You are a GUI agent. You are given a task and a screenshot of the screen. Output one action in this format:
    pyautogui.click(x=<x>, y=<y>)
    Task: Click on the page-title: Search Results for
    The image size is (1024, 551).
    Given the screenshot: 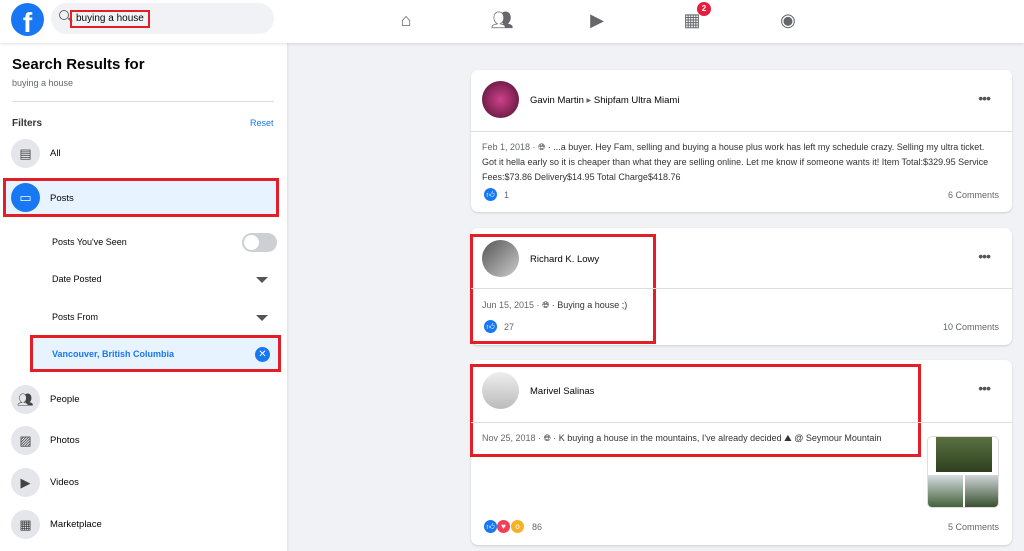 What is the action you would take?
    pyautogui.click(x=78, y=64)
    